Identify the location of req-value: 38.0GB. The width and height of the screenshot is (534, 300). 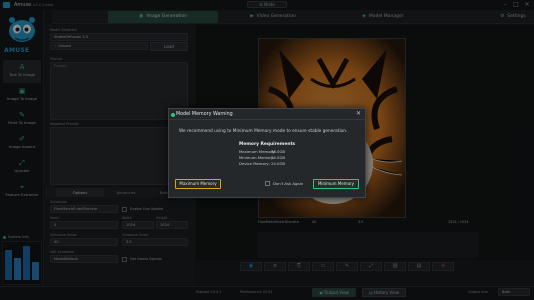
(278, 151).